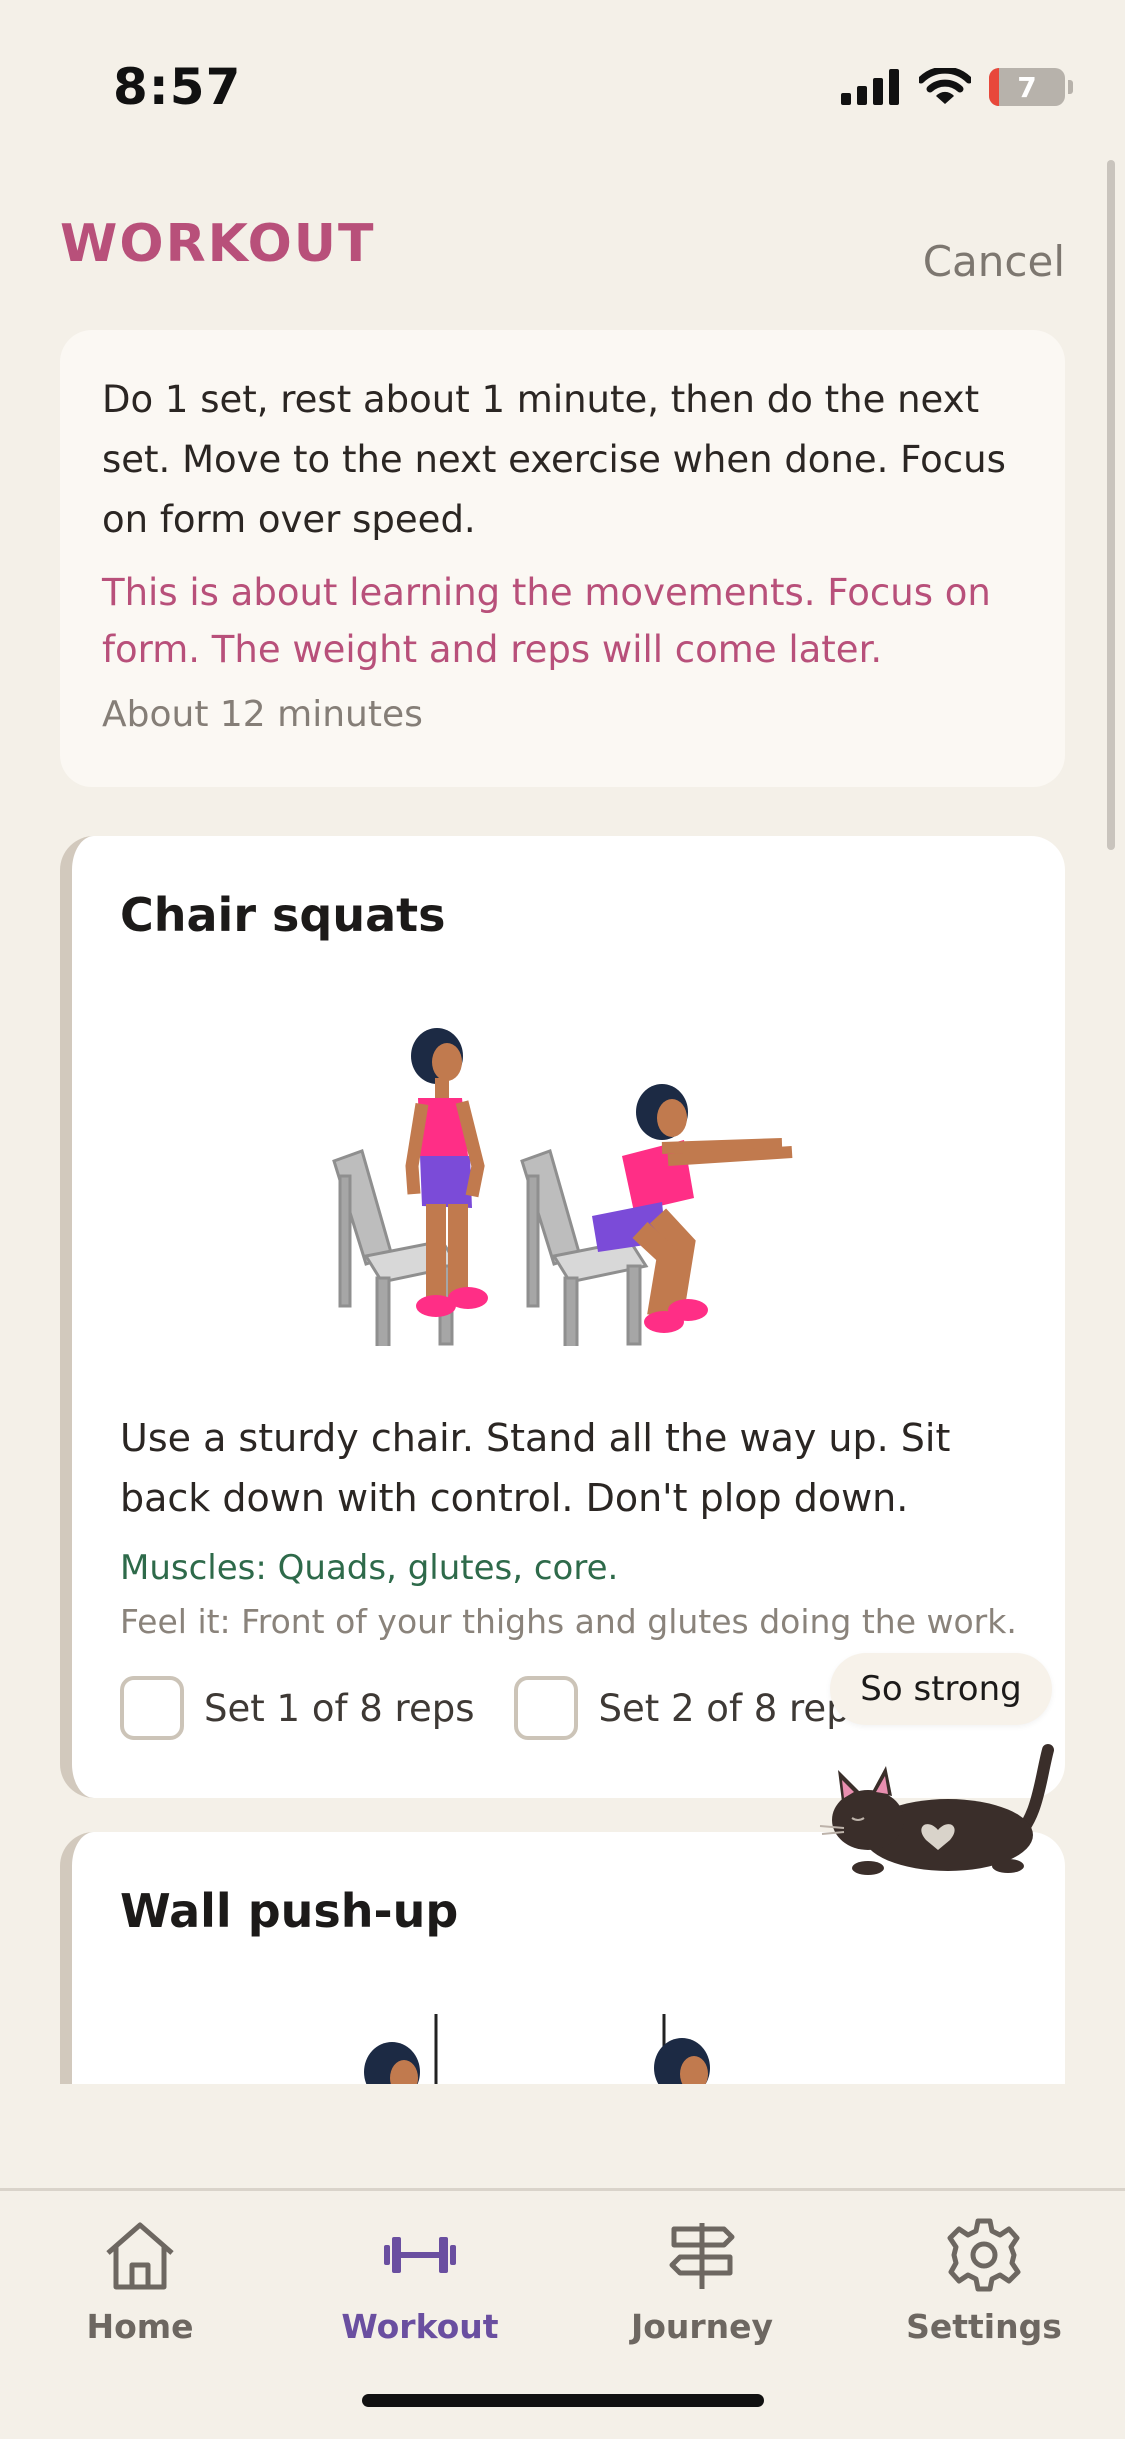 This screenshot has width=1125, height=2439. What do you see at coordinates (420, 2255) in the screenshot?
I see `dumbbell-icon` at bounding box center [420, 2255].